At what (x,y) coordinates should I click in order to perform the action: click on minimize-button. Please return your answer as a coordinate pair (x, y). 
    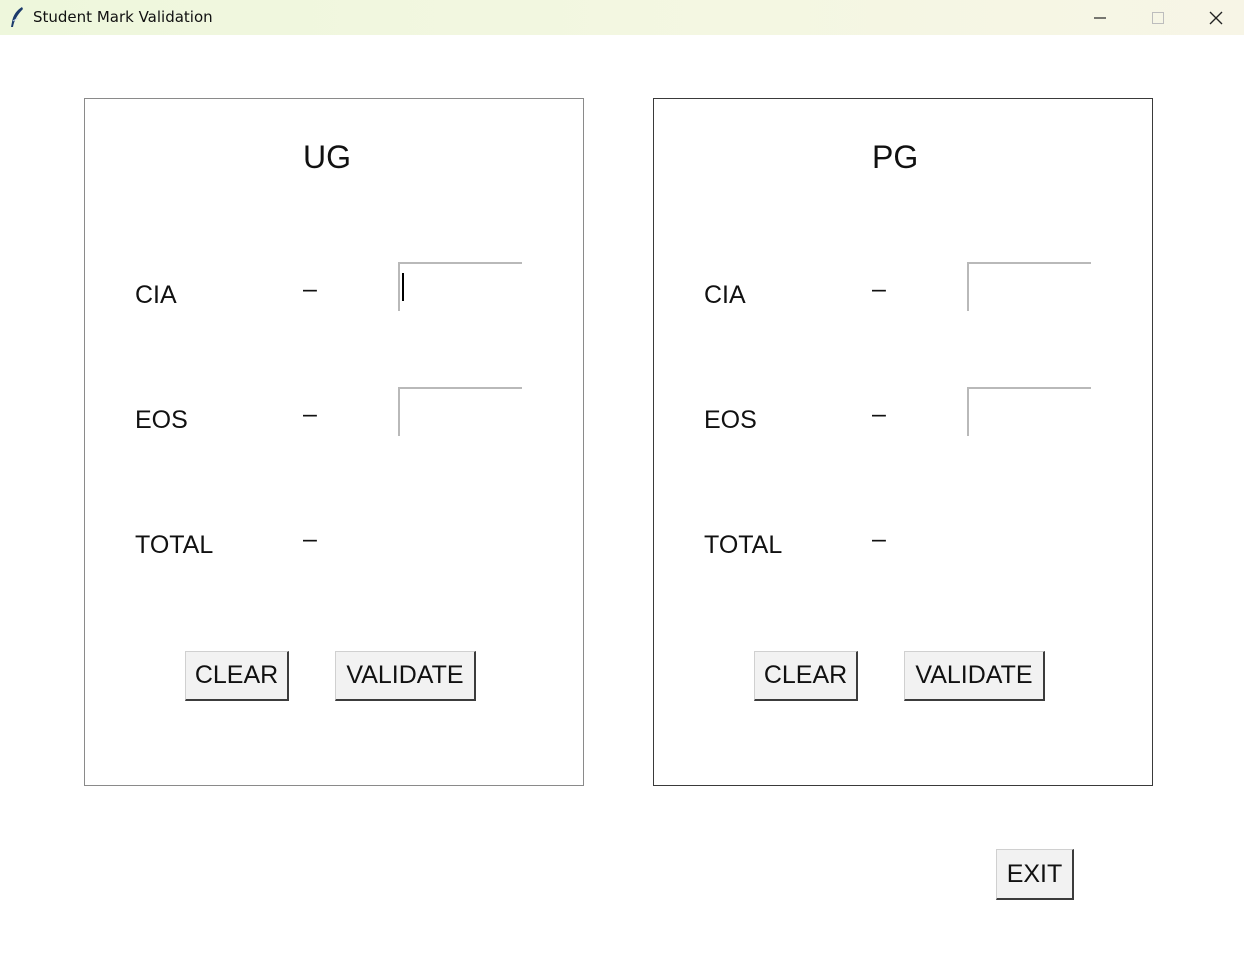
    Looking at the image, I should click on (1100, 17).